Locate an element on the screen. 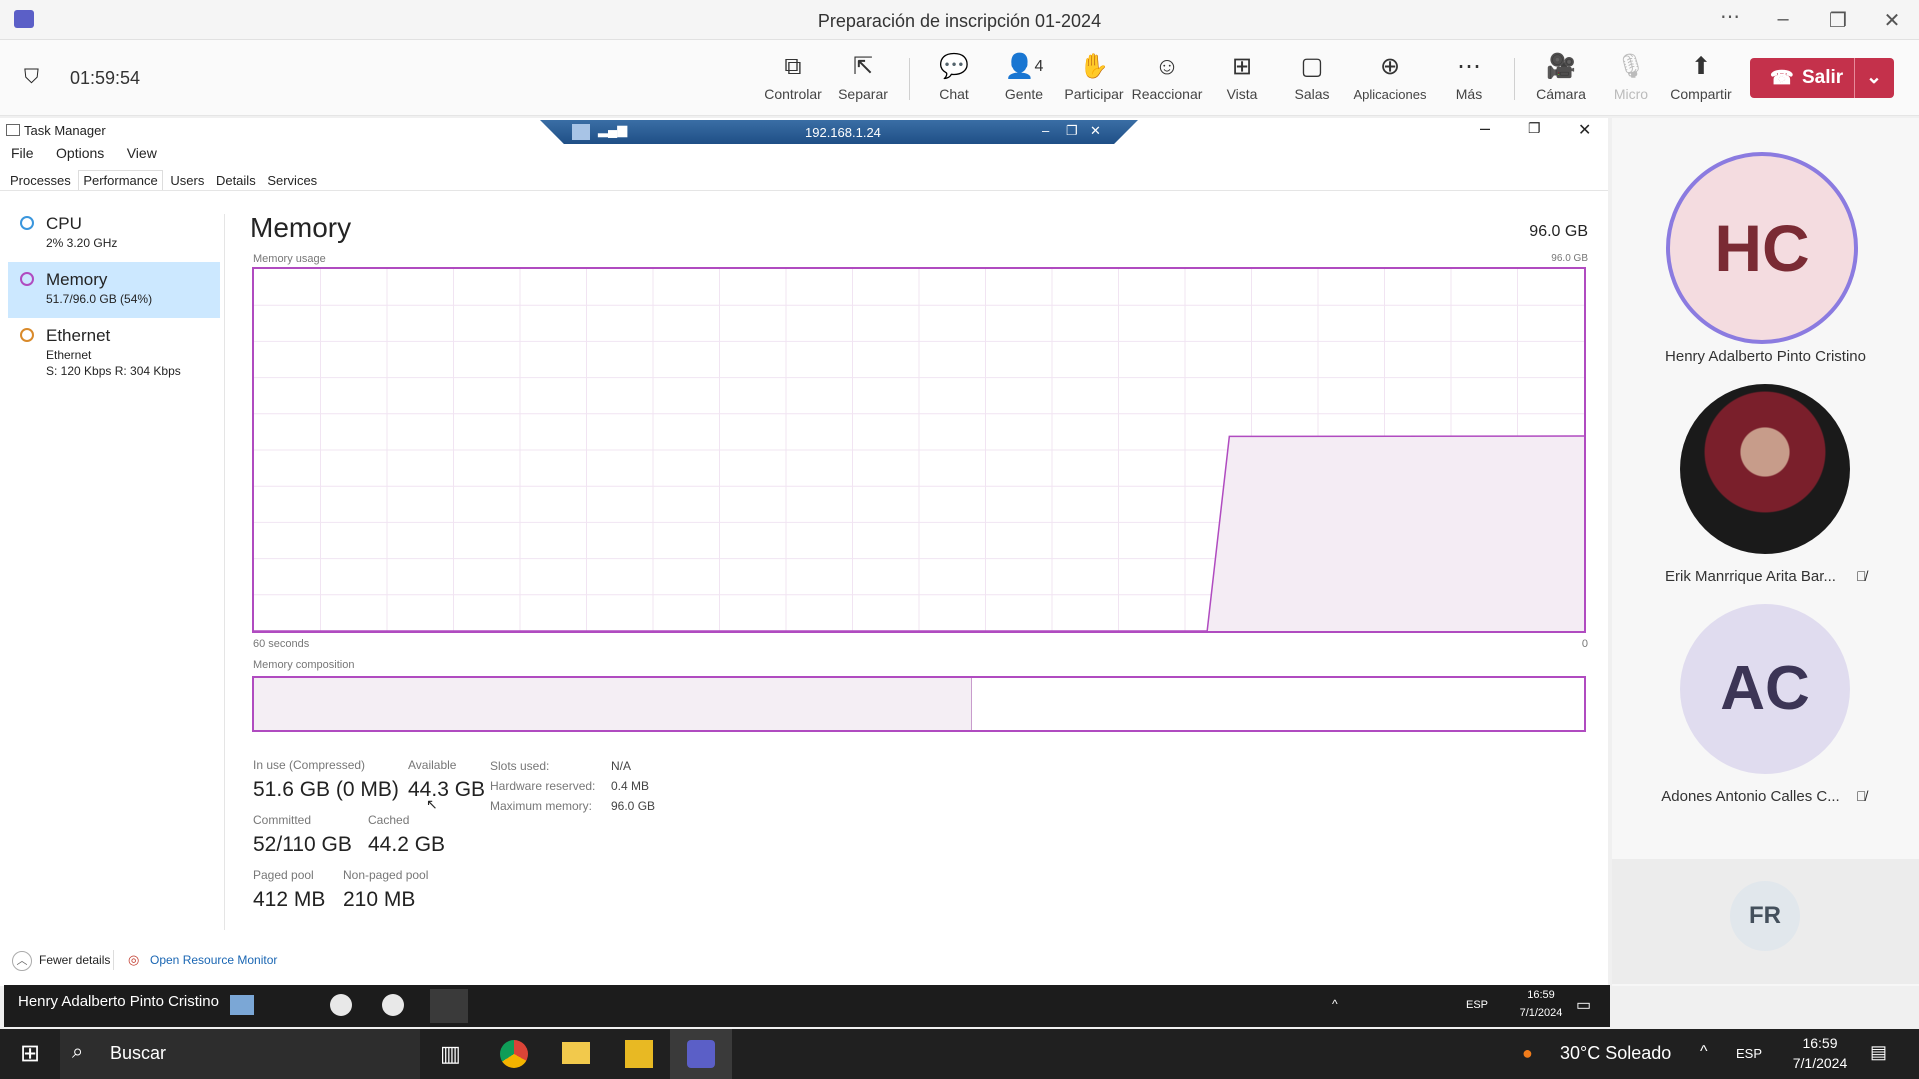 The height and width of the screenshot is (1079, 1919). popout-button: ⇱ Separar is located at coordinates (863, 77).